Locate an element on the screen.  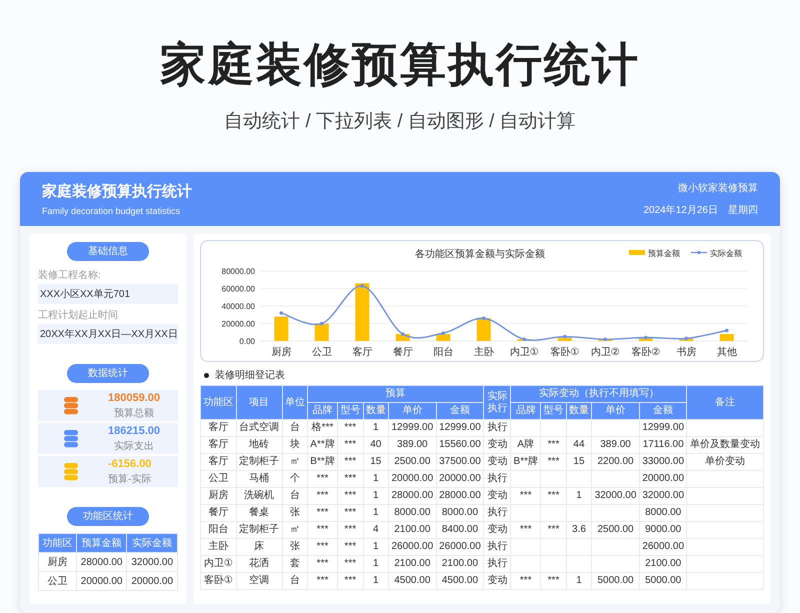
table-cell: 套 is located at coordinates (295, 564).